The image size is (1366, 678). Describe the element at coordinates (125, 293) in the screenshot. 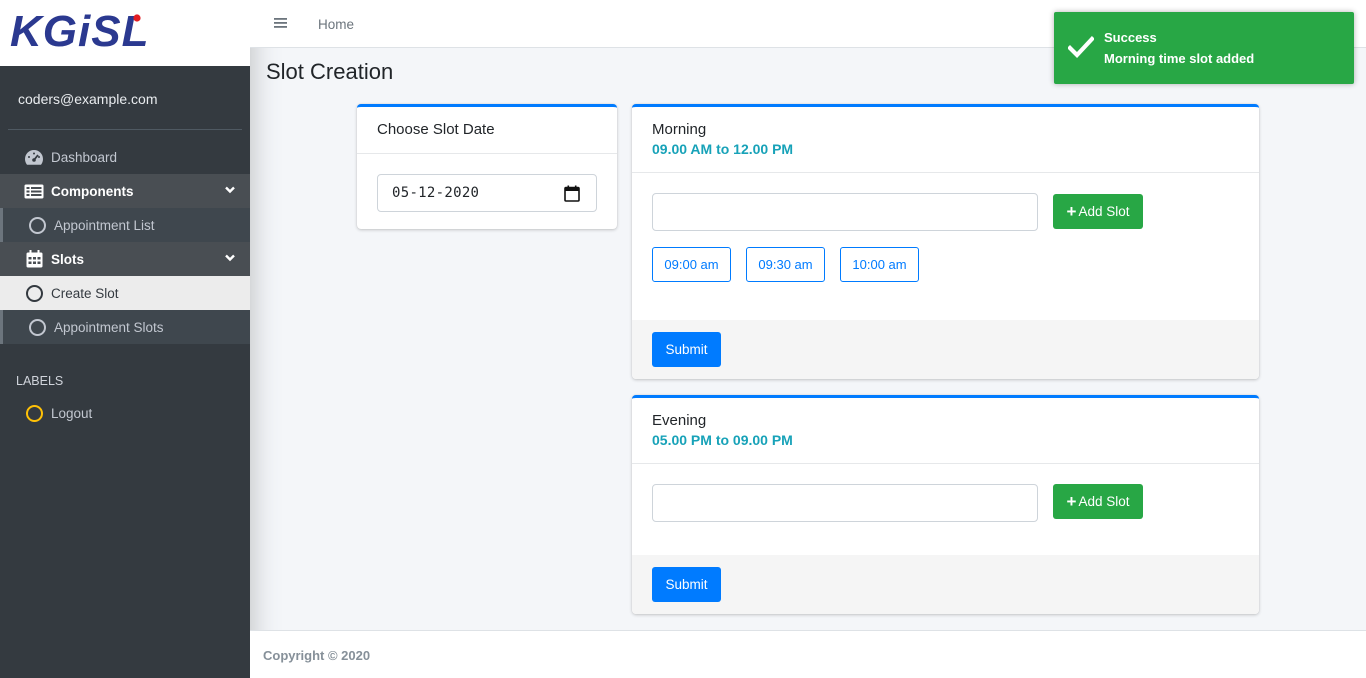

I see `sidebar-item-create-slot: Create Slot` at that location.